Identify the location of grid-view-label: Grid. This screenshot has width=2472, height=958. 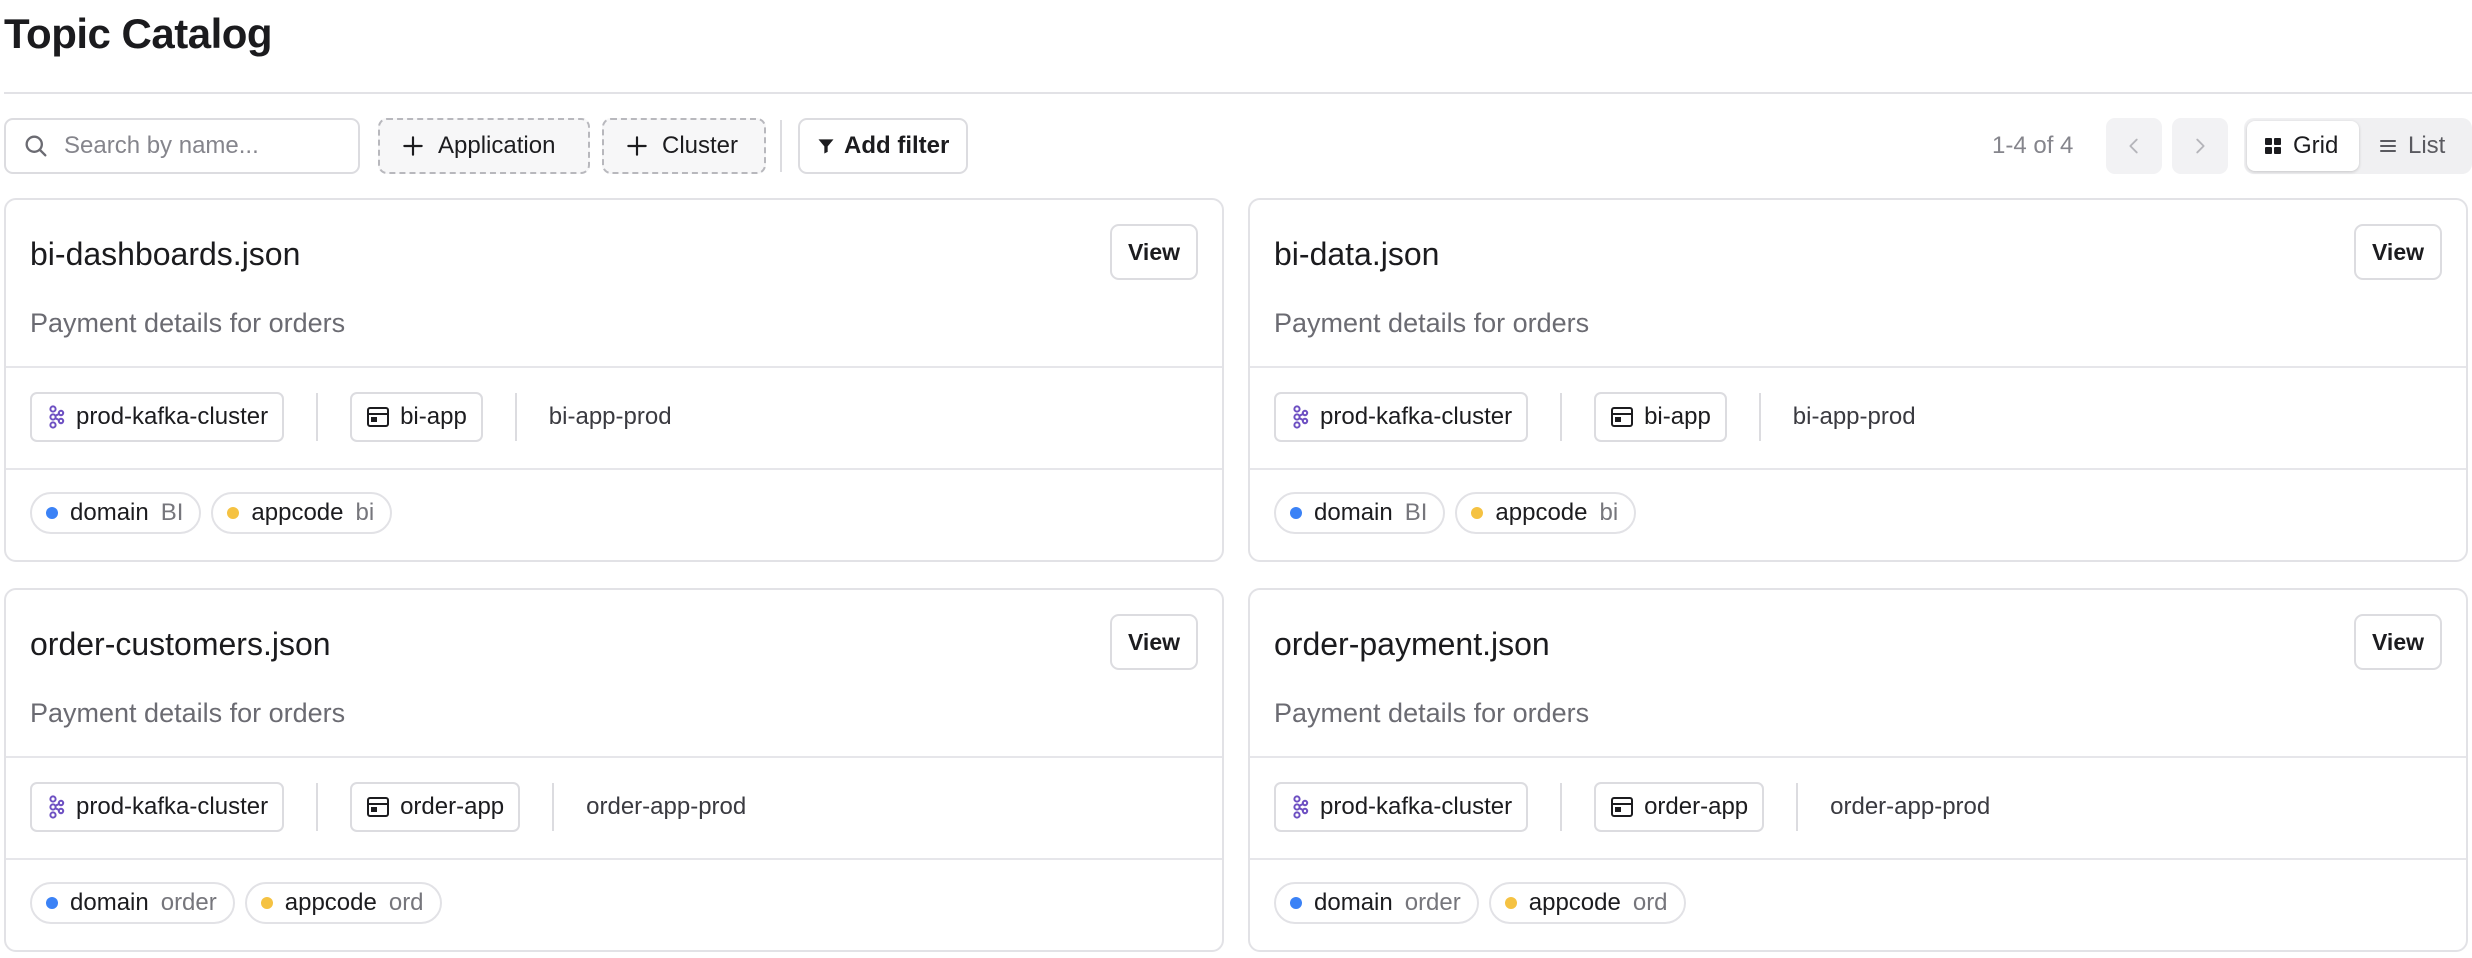
(2316, 145).